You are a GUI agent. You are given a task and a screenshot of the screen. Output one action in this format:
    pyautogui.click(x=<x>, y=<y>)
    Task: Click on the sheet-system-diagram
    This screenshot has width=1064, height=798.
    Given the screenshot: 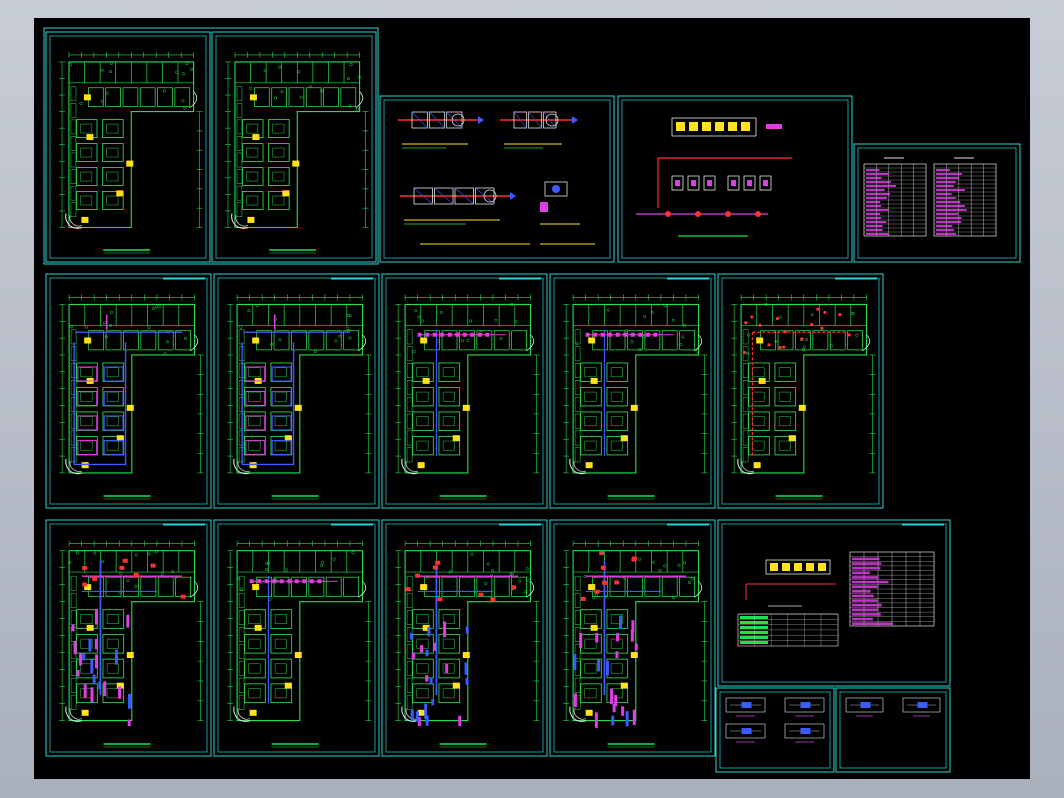 What is the action you would take?
    pyautogui.click(x=735, y=179)
    